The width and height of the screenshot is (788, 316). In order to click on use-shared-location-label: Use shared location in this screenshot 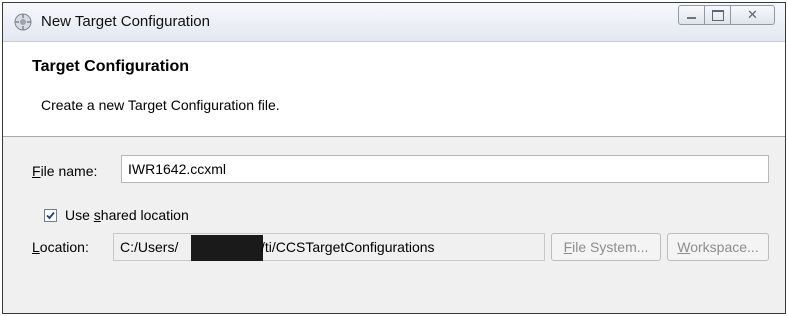, I will do `click(127, 215)`.